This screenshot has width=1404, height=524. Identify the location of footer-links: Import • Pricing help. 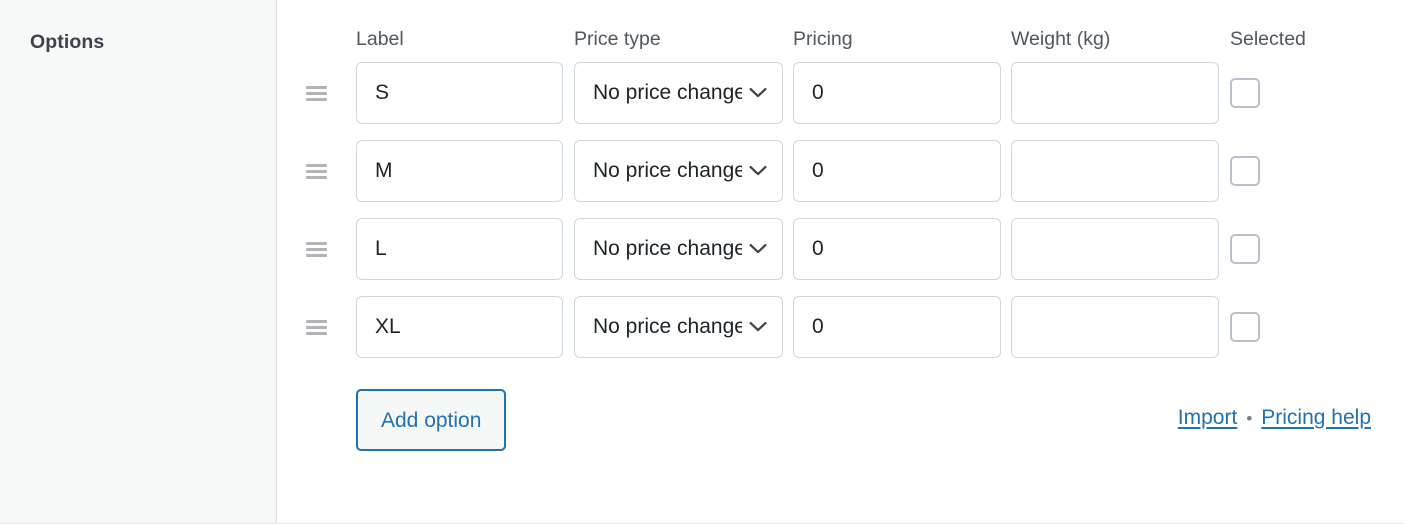
(1274, 420).